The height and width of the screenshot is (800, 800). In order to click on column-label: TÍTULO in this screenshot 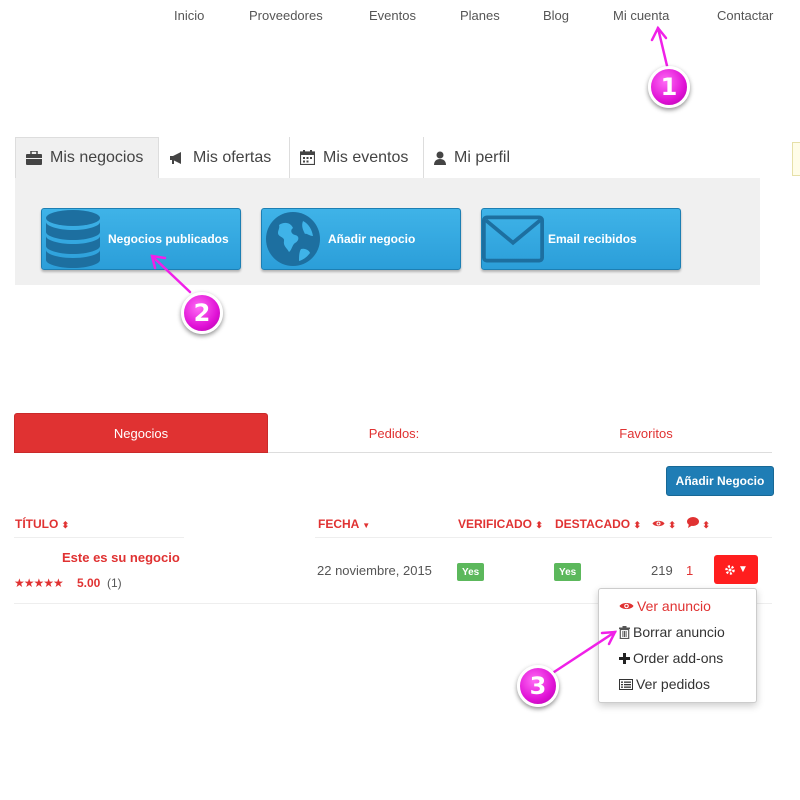, I will do `click(37, 524)`.